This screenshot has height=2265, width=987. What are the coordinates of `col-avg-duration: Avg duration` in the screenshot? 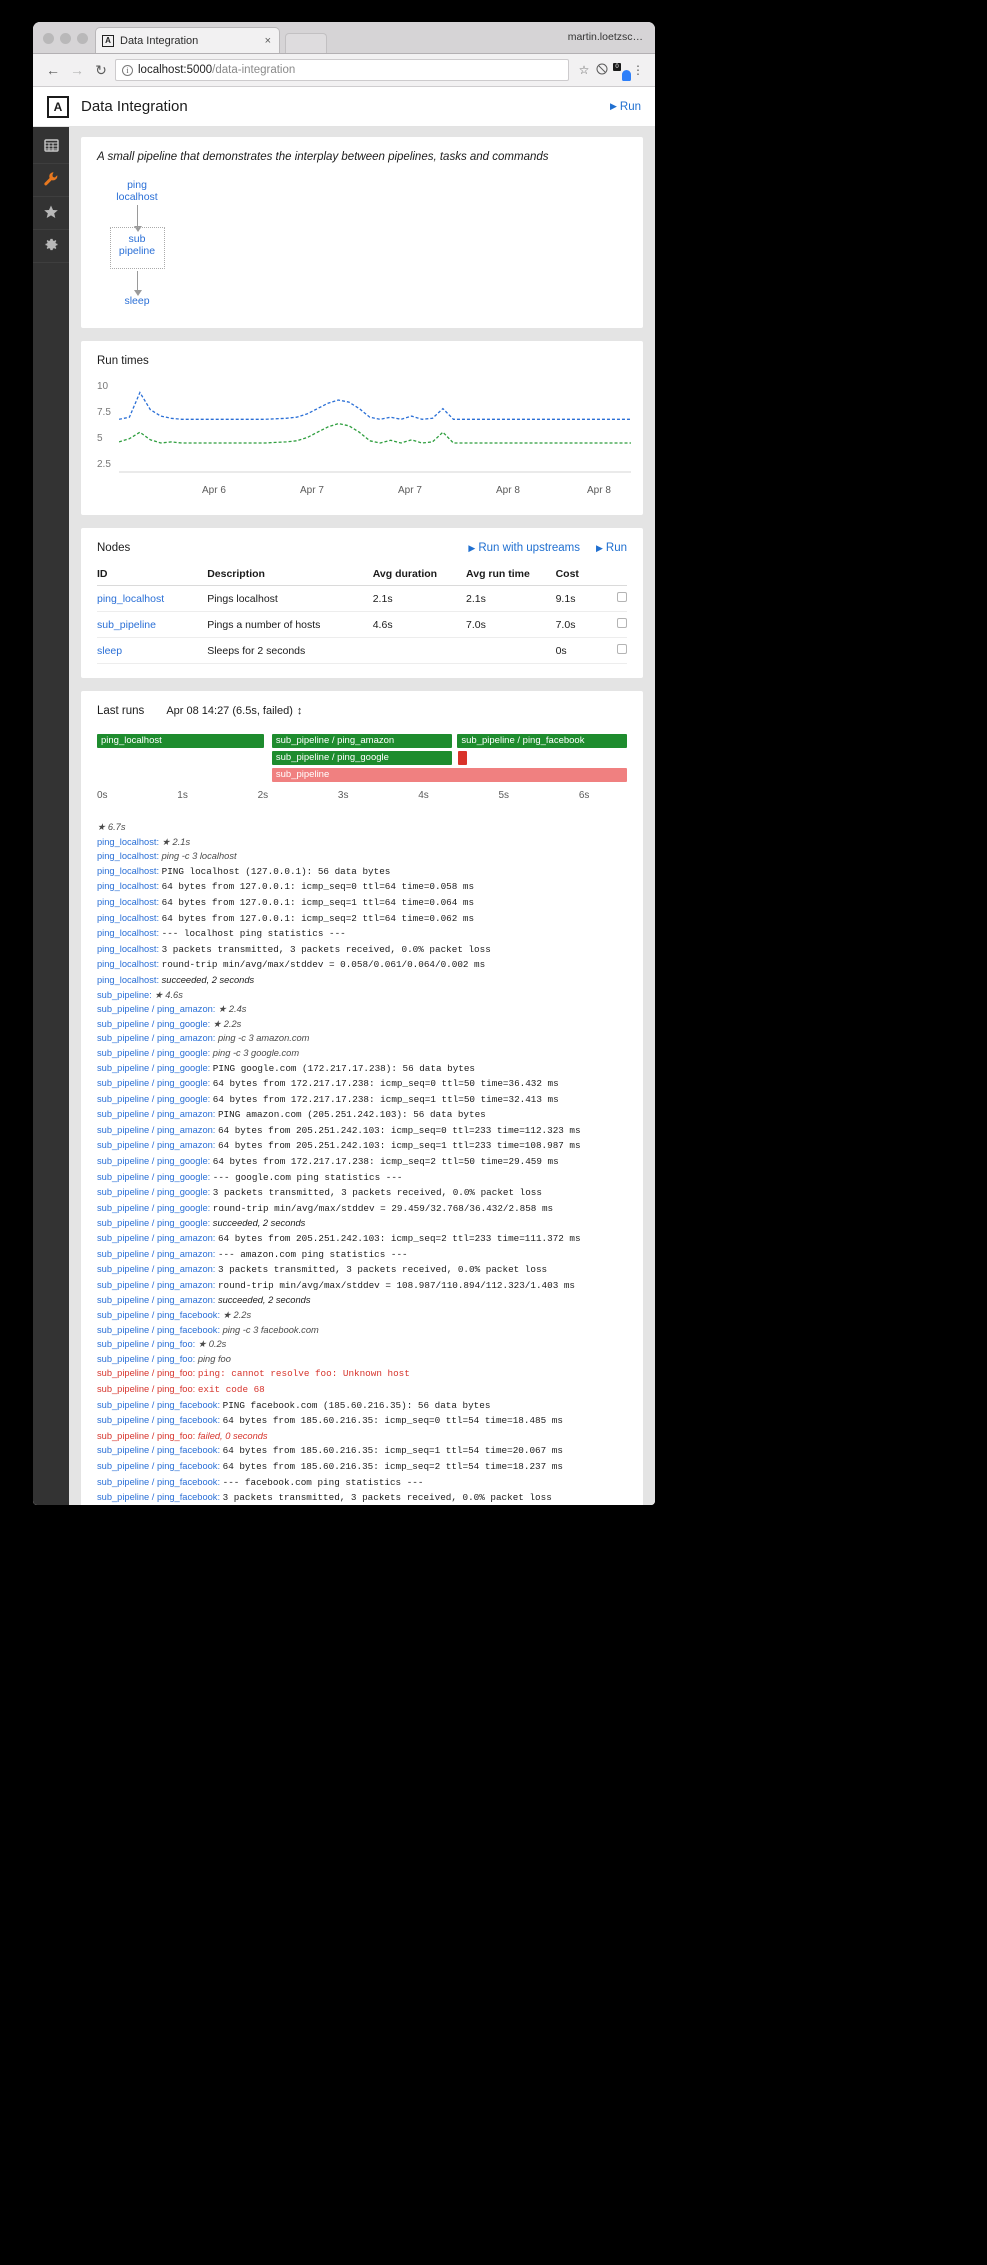 It's located at (419, 577).